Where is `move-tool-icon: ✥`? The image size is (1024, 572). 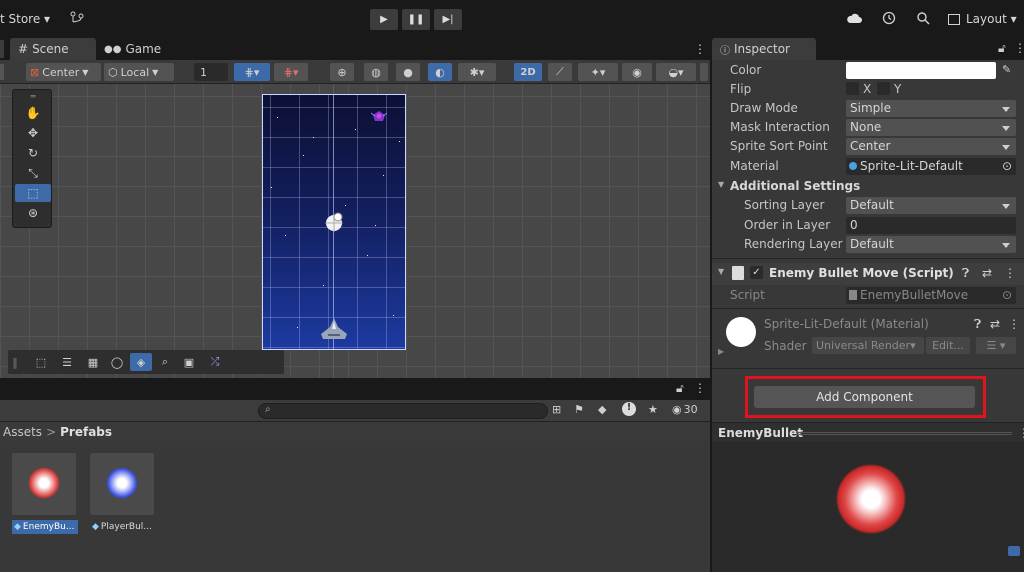 move-tool-icon: ✥ is located at coordinates (33, 133).